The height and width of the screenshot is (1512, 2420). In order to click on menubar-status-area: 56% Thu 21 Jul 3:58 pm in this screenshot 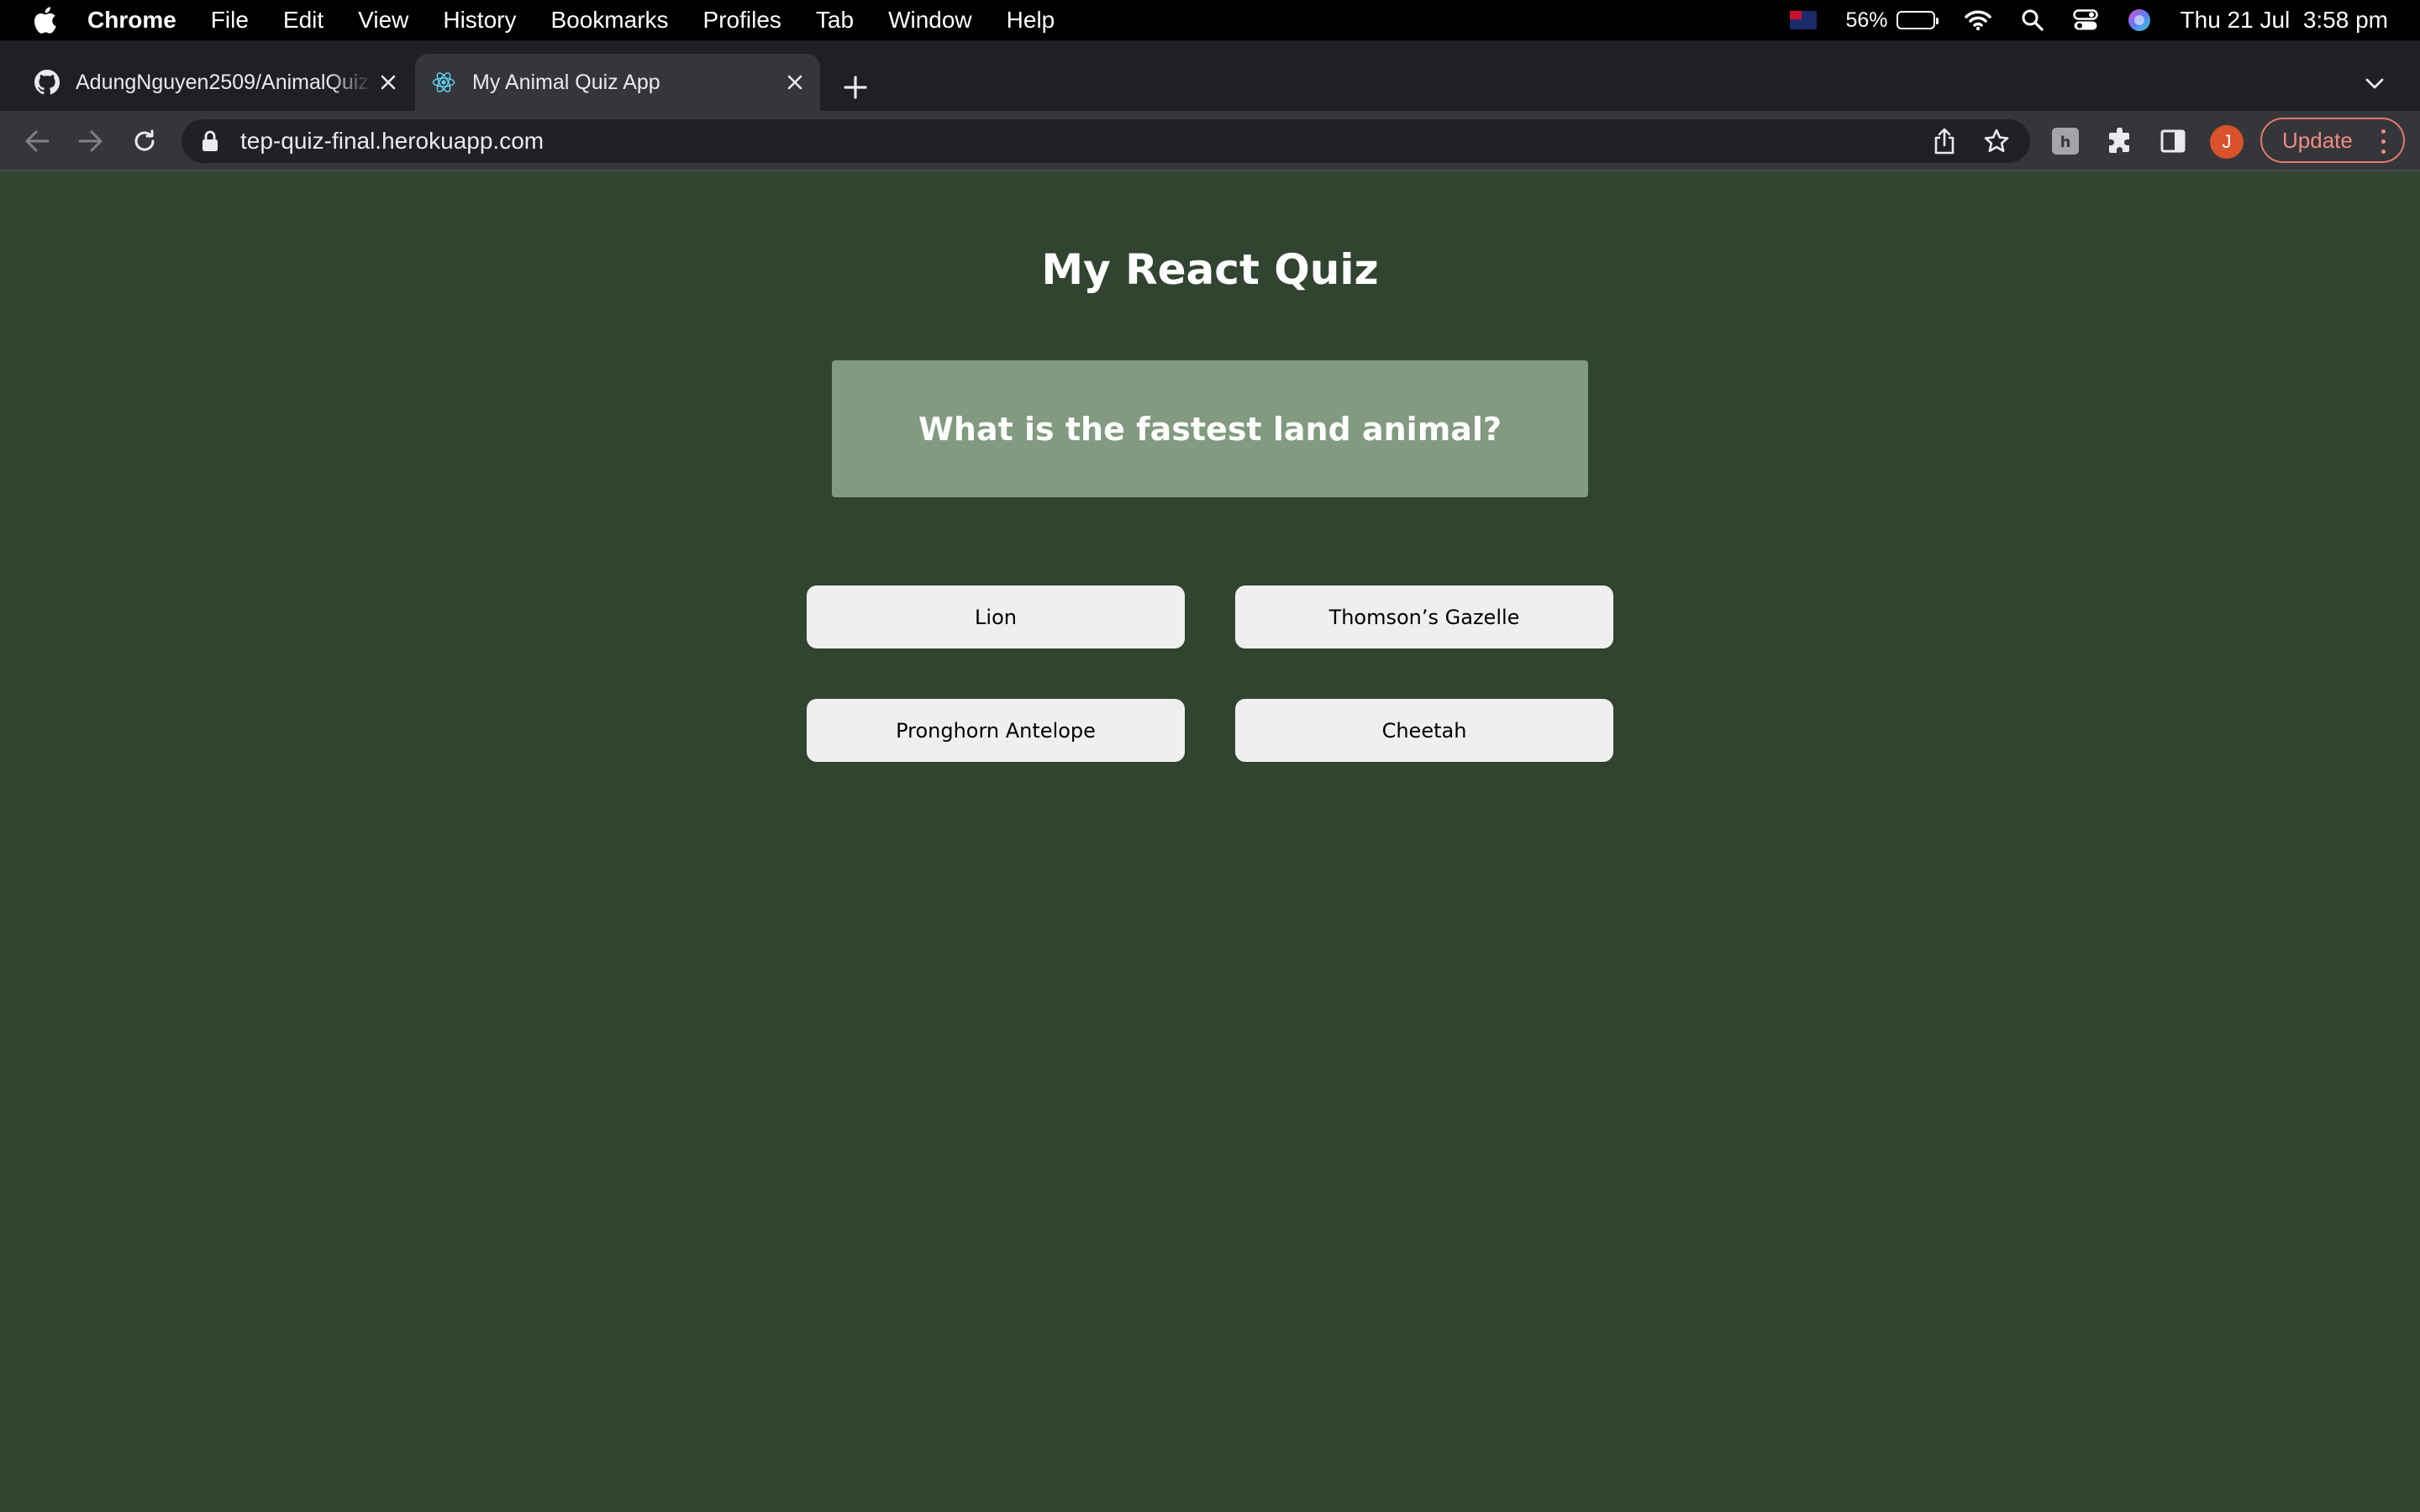, I will do `click(2074, 20)`.